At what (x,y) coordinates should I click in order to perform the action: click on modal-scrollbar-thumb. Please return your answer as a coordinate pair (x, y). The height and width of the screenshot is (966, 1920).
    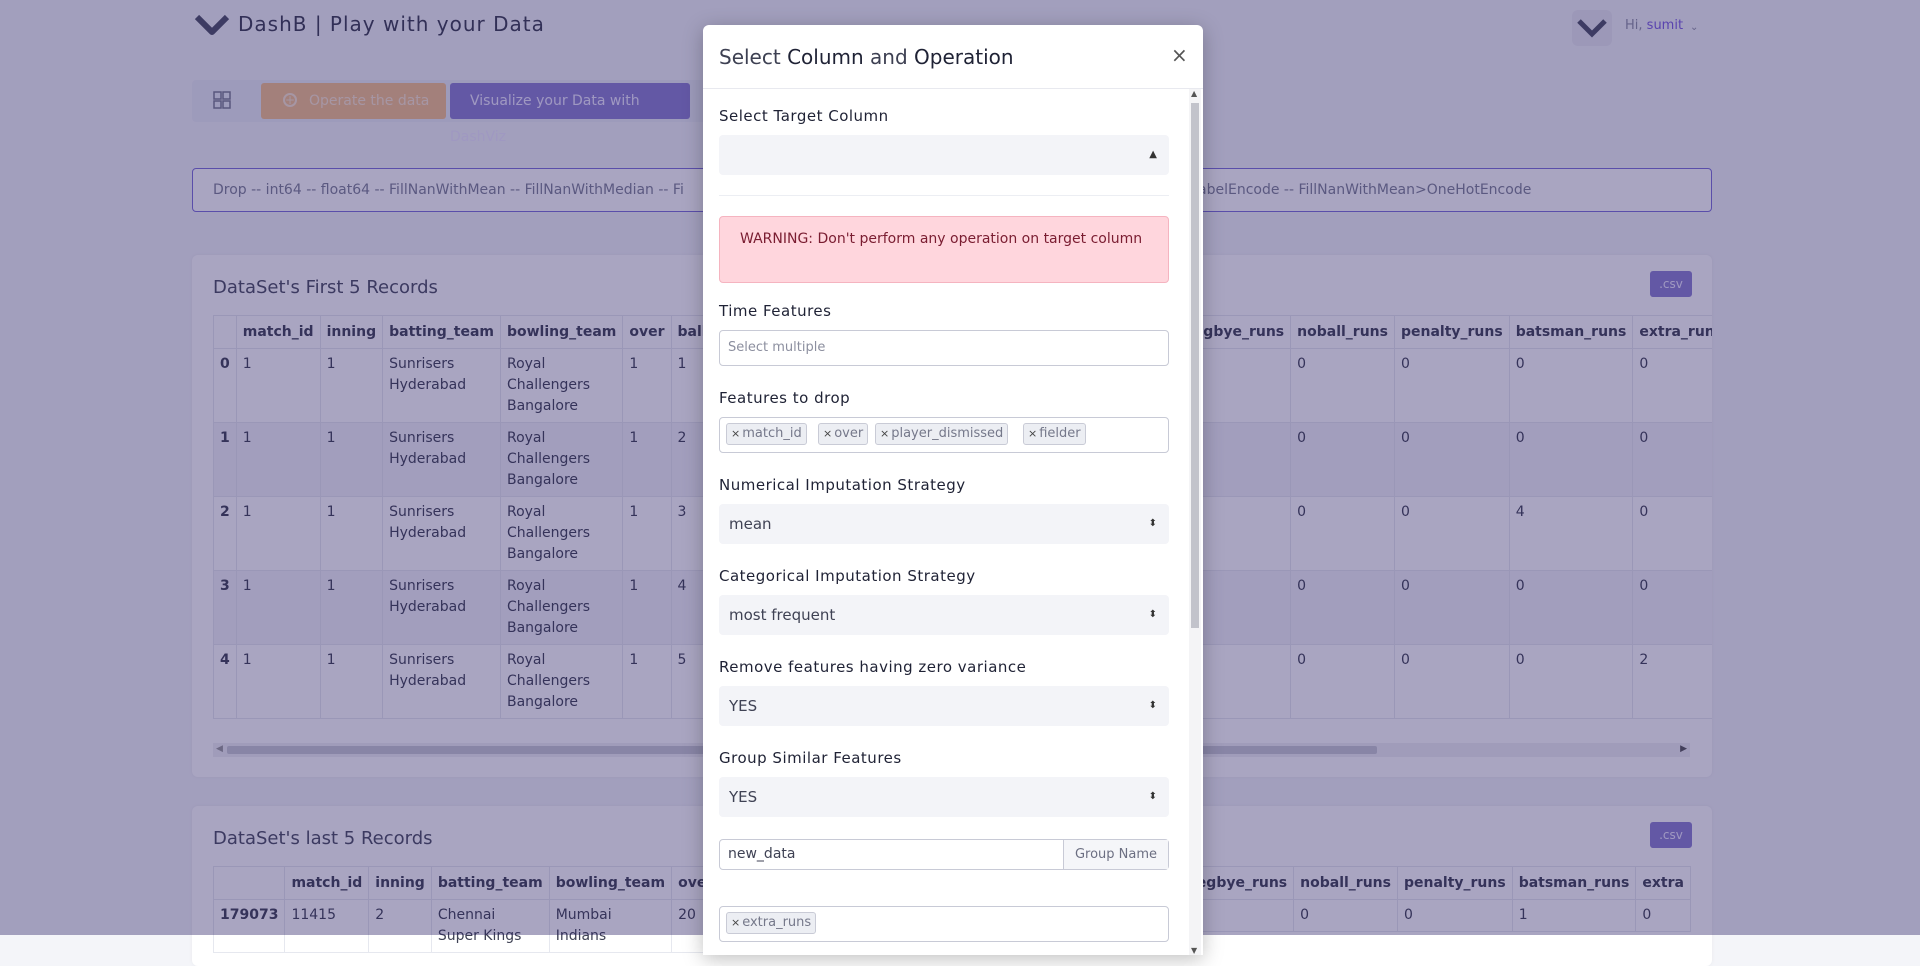
    Looking at the image, I should click on (1195, 365).